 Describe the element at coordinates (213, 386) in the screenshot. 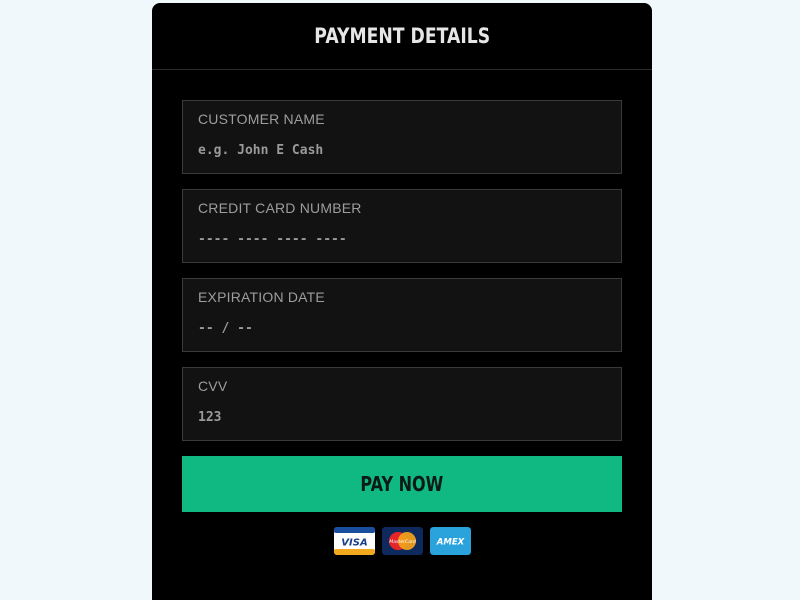

I see `cvv-label: CVV` at that location.